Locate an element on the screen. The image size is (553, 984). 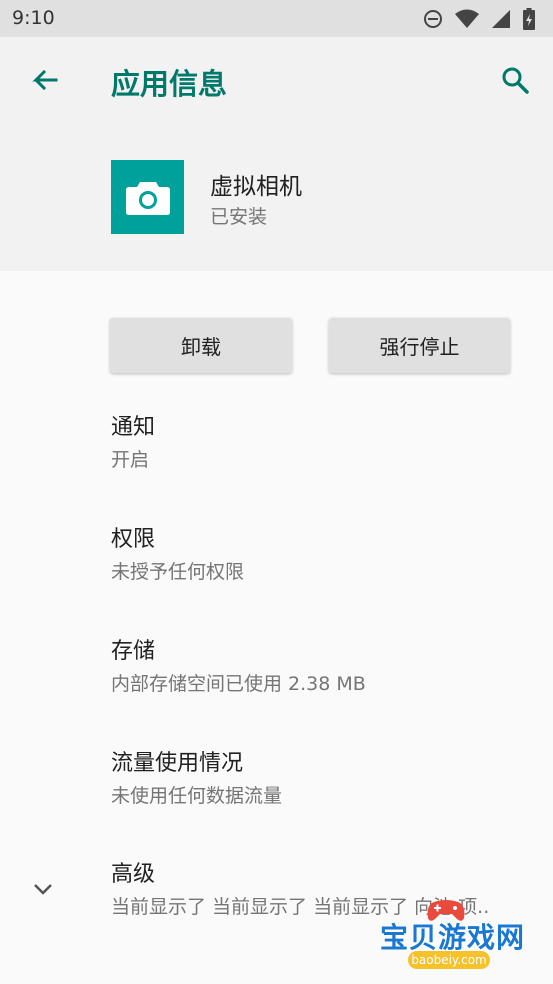
settings-item-title: 权限 is located at coordinates (133, 539).